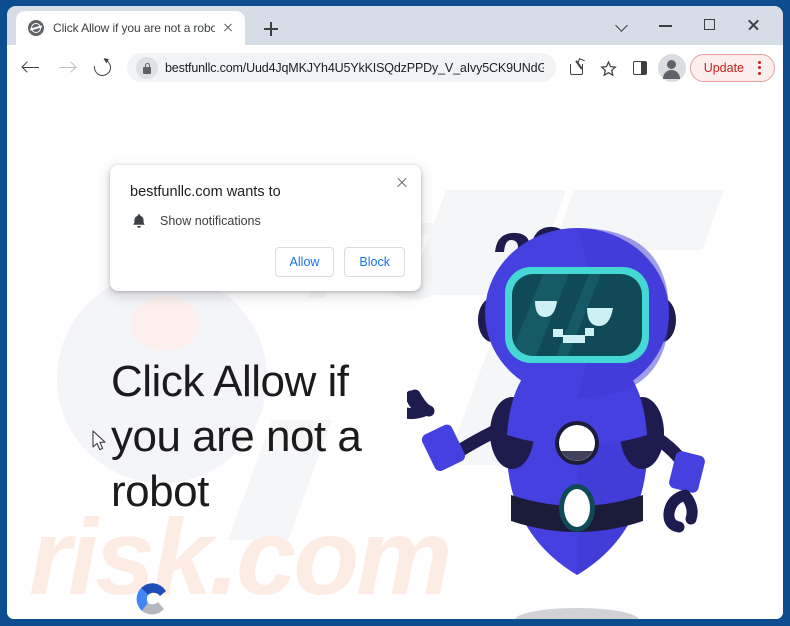  I want to click on forward-arrow-icon, so click(67, 68).